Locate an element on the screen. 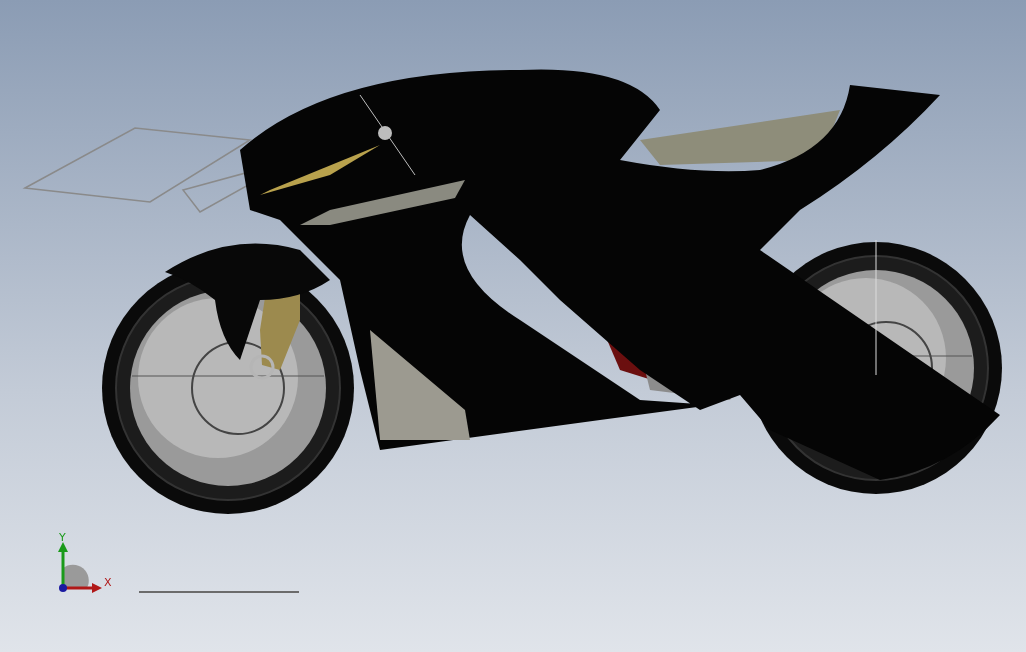  y-axis-label: Y is located at coordinates (62, 538).